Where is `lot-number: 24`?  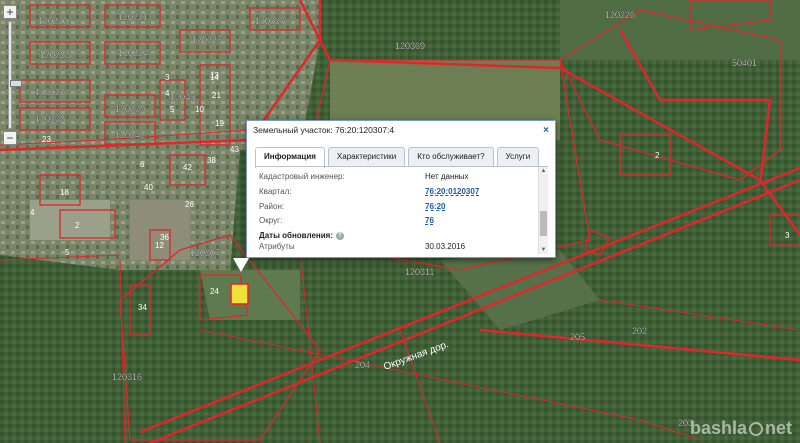
lot-number: 24 is located at coordinates (214, 291).